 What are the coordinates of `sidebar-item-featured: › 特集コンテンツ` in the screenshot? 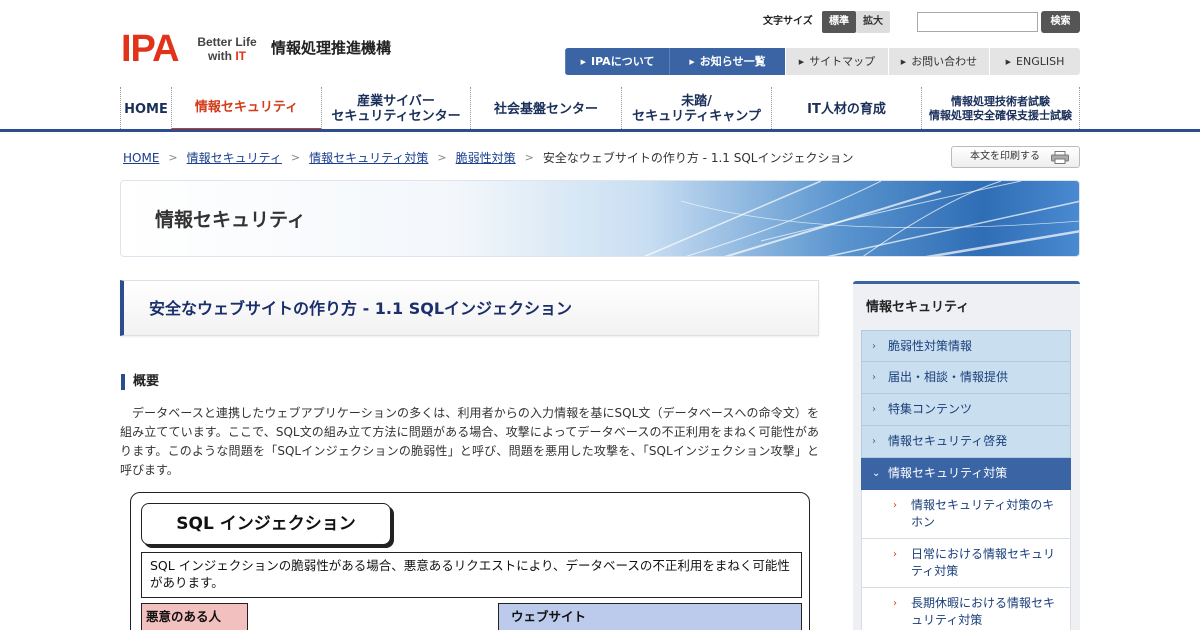 It's located at (966, 410).